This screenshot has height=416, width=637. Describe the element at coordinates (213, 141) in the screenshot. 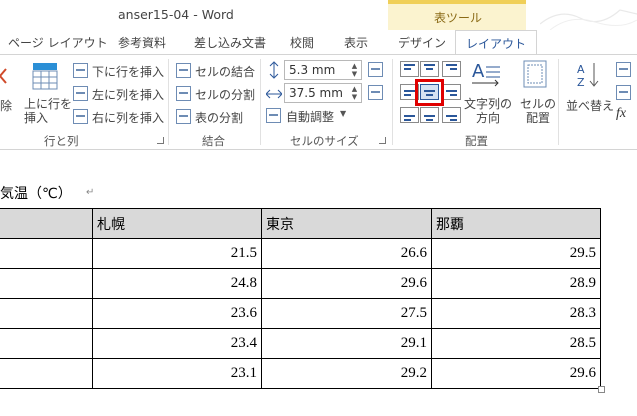

I see `merge-group-label: 結合` at that location.